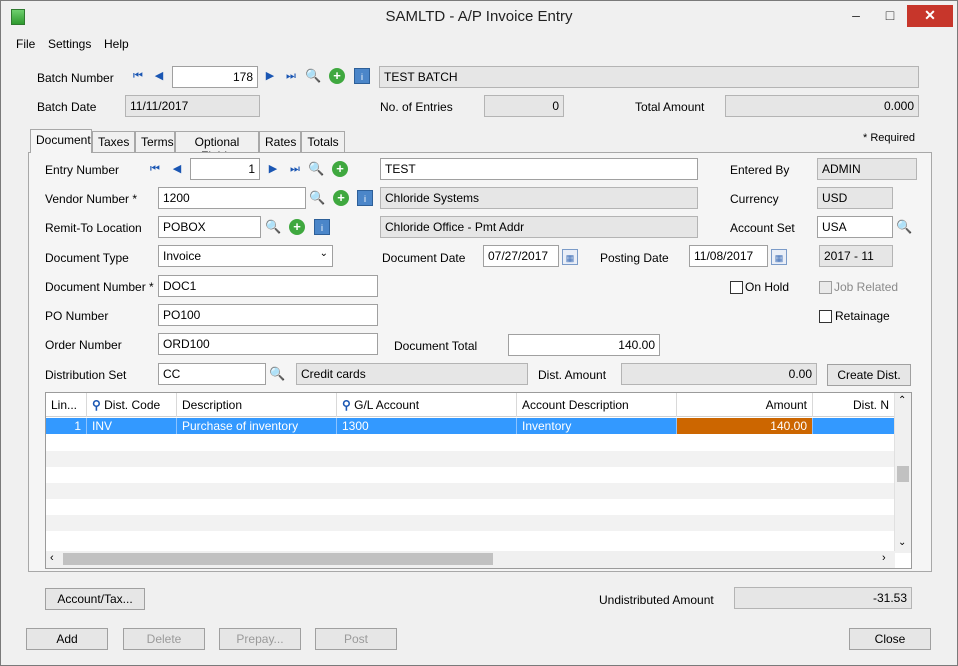 This screenshot has width=958, height=666. I want to click on tab-taxes: Taxes, so click(113, 141).